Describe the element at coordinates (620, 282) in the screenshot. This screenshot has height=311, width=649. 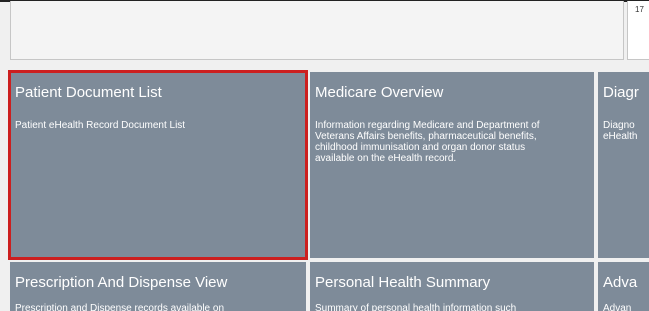
I see `tile-title: Adva` at that location.